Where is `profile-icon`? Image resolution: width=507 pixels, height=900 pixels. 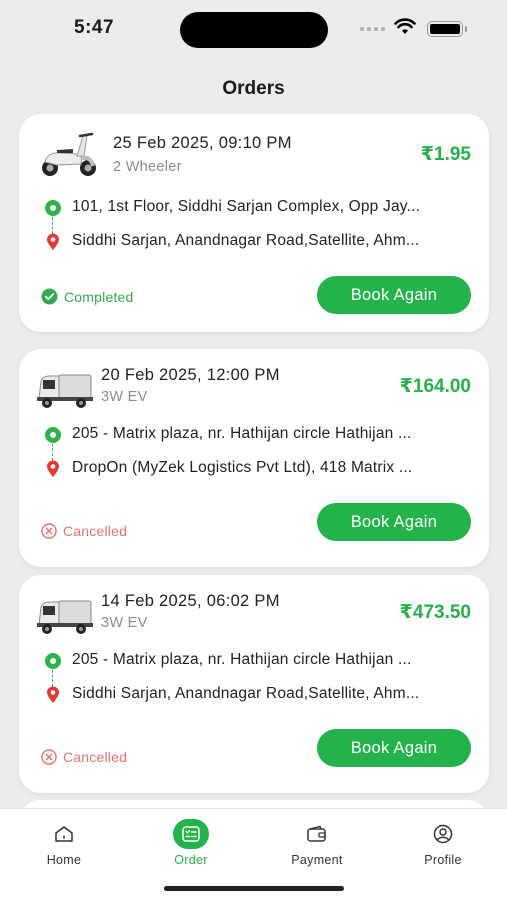
profile-icon is located at coordinates (443, 834).